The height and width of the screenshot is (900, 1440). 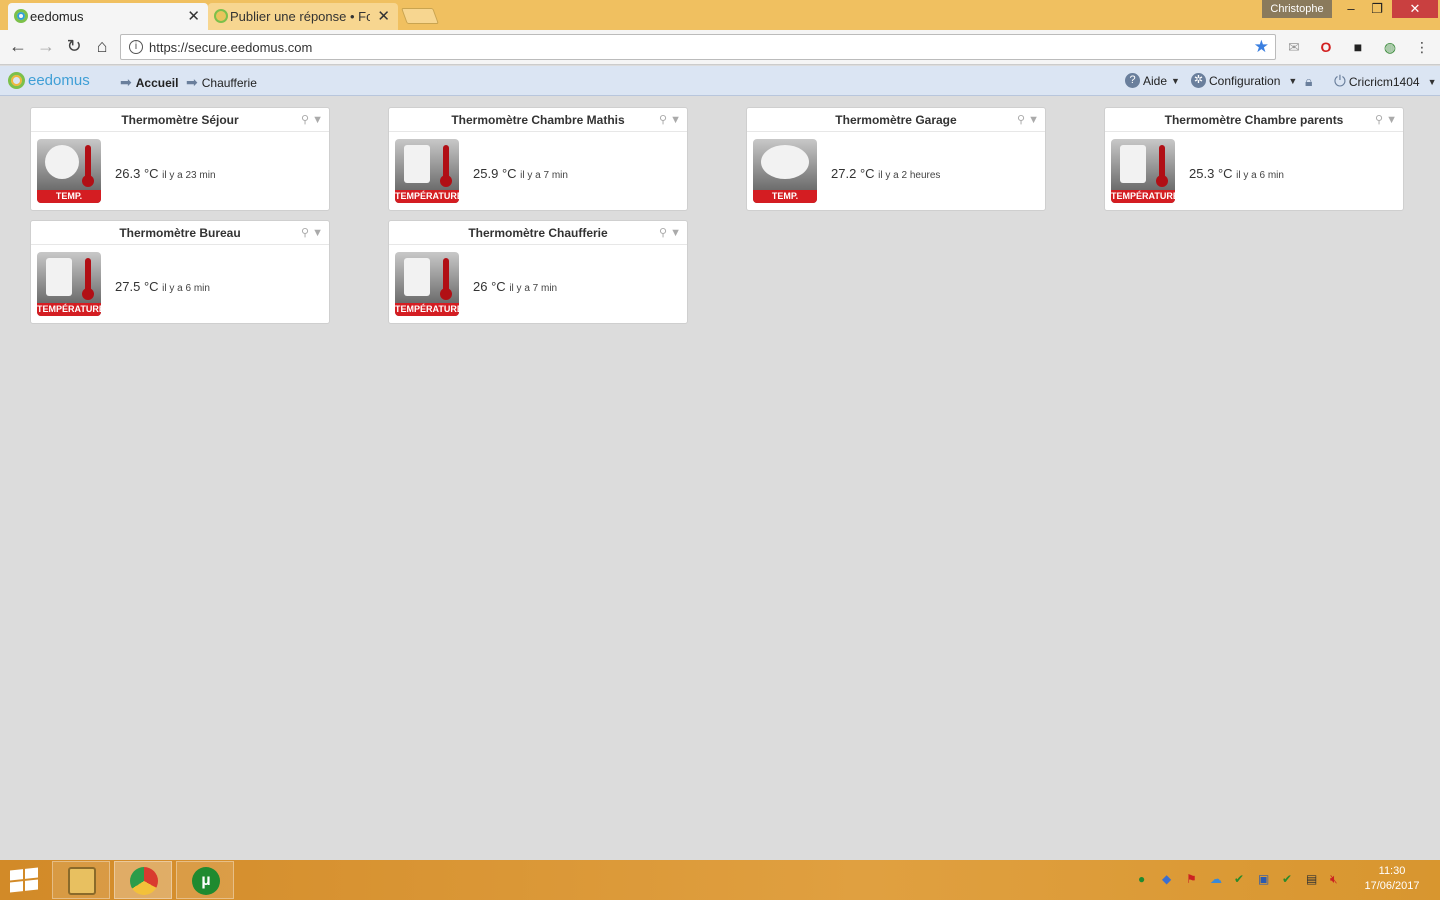 What do you see at coordinates (1261, 47) in the screenshot?
I see `bookmark-star-icon: ★` at bounding box center [1261, 47].